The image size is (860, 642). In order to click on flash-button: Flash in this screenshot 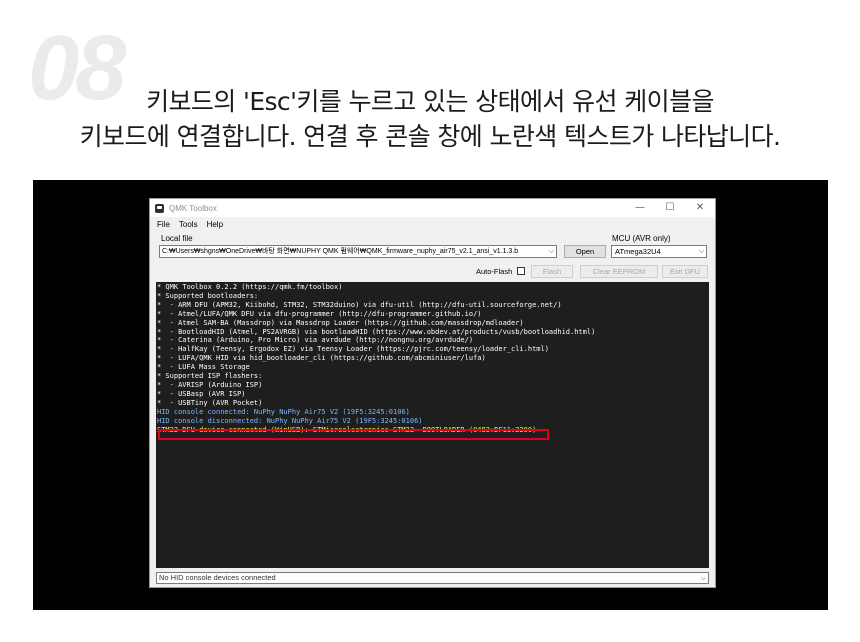, I will do `click(552, 271)`.